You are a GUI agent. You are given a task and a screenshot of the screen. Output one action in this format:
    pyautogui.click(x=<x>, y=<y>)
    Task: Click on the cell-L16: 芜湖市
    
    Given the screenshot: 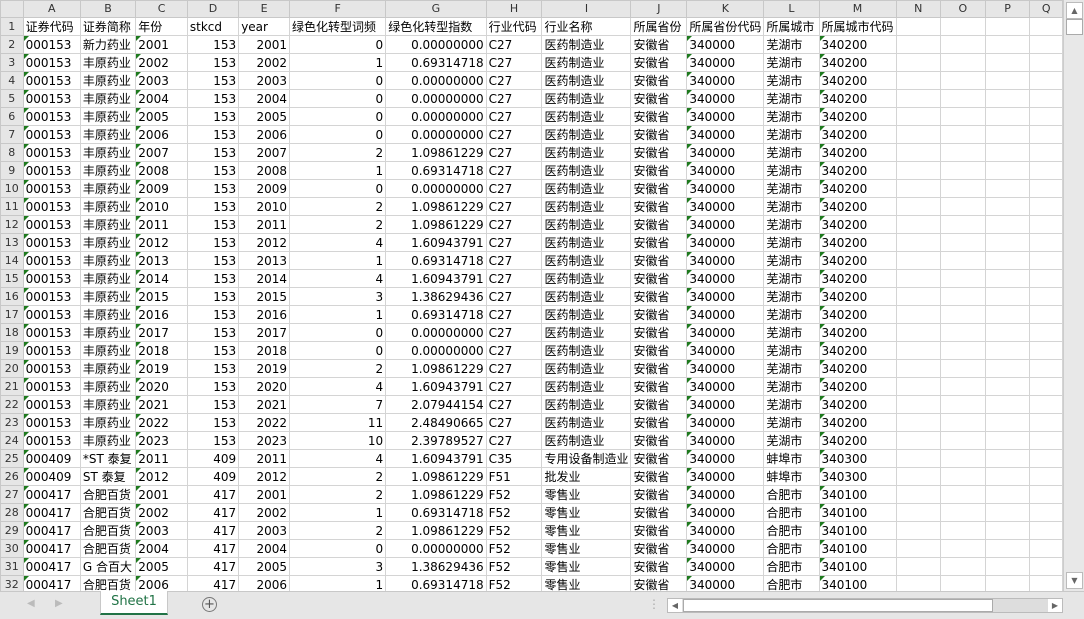 What is the action you would take?
    pyautogui.click(x=791, y=296)
    